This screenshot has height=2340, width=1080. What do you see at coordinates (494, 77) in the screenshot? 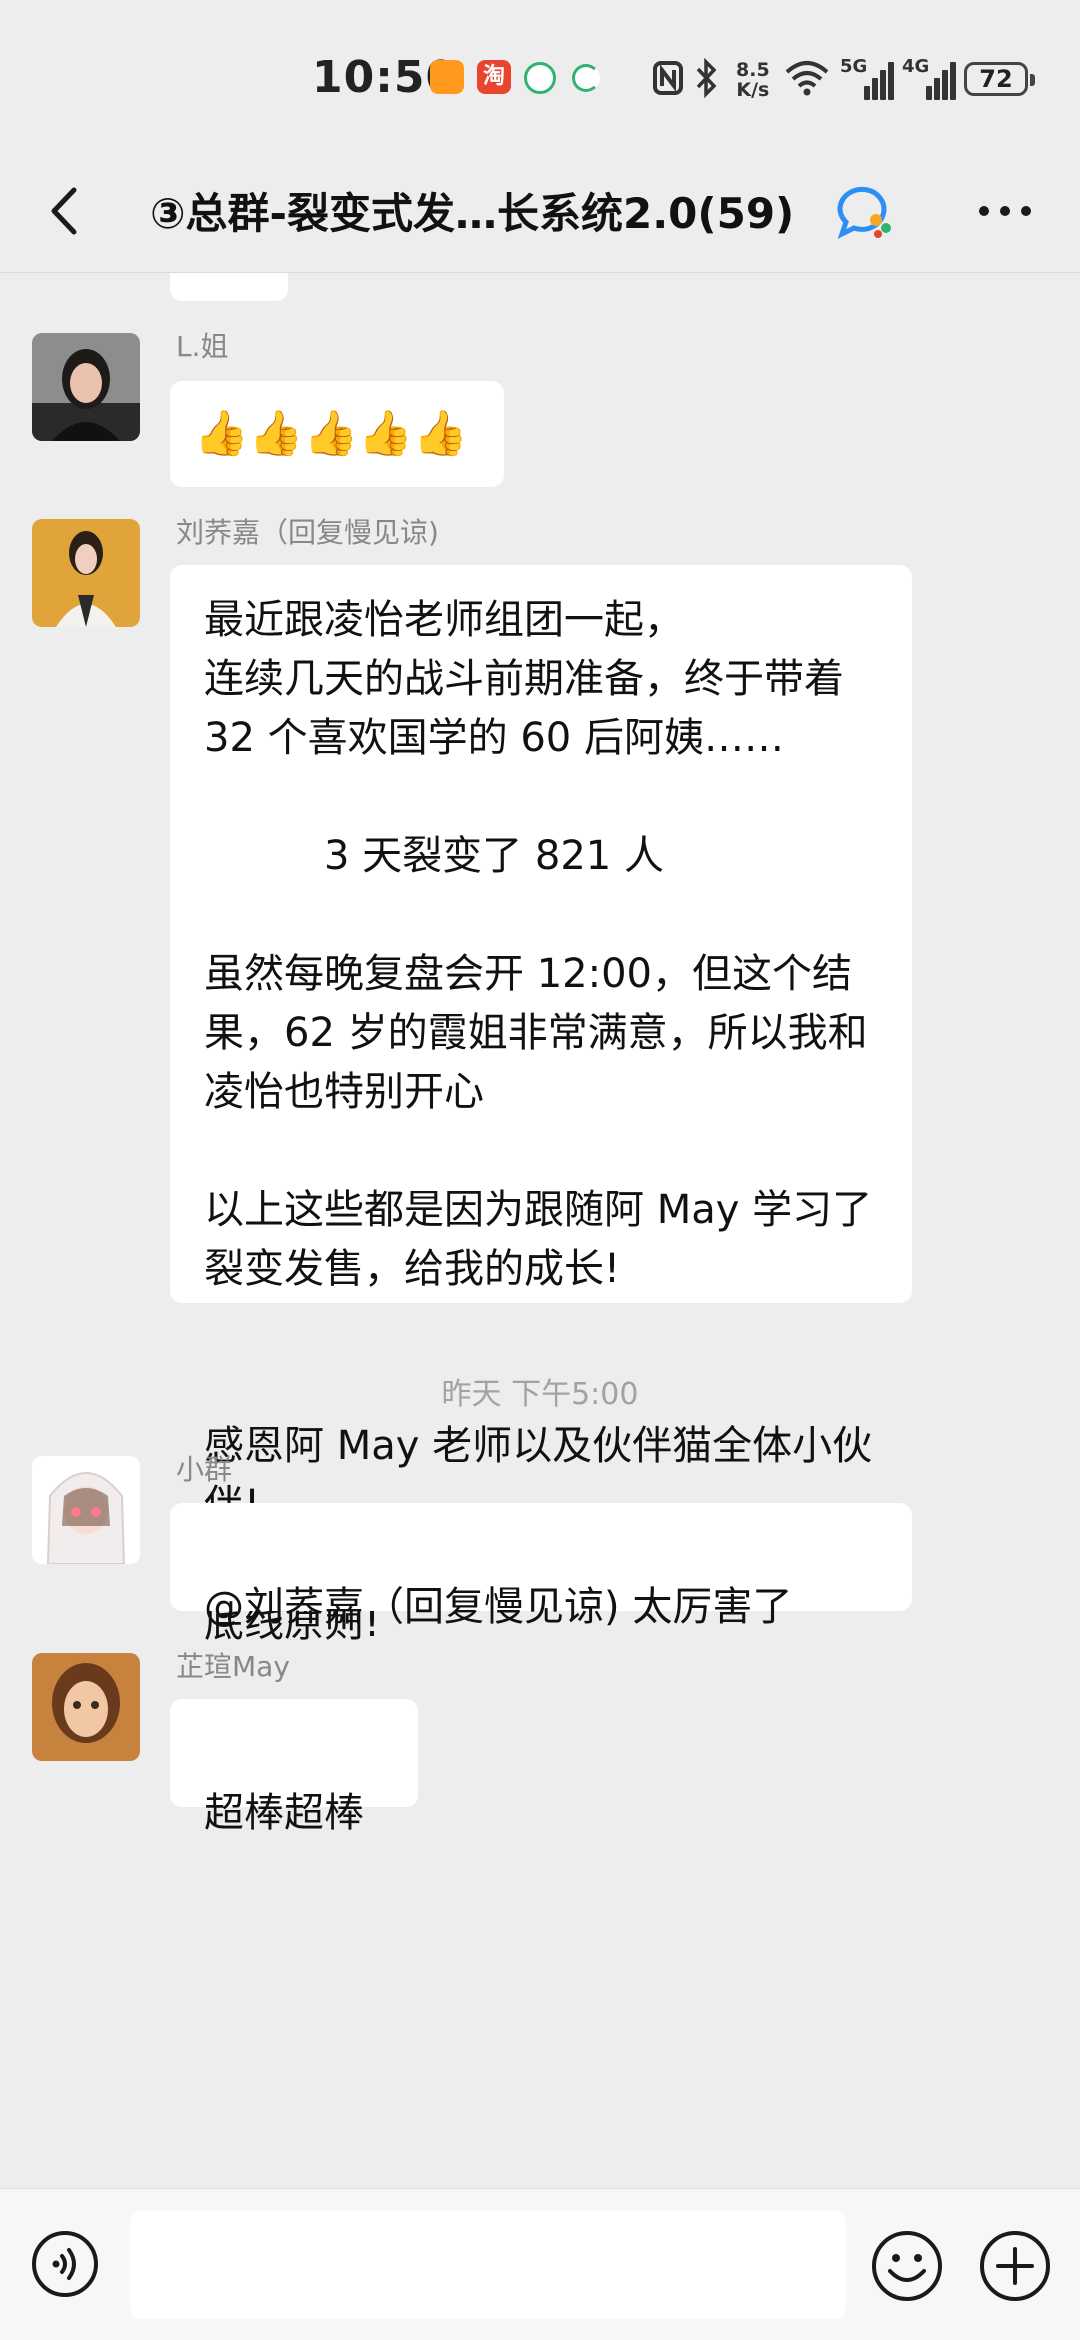
I see `taobao-icon: 淘` at bounding box center [494, 77].